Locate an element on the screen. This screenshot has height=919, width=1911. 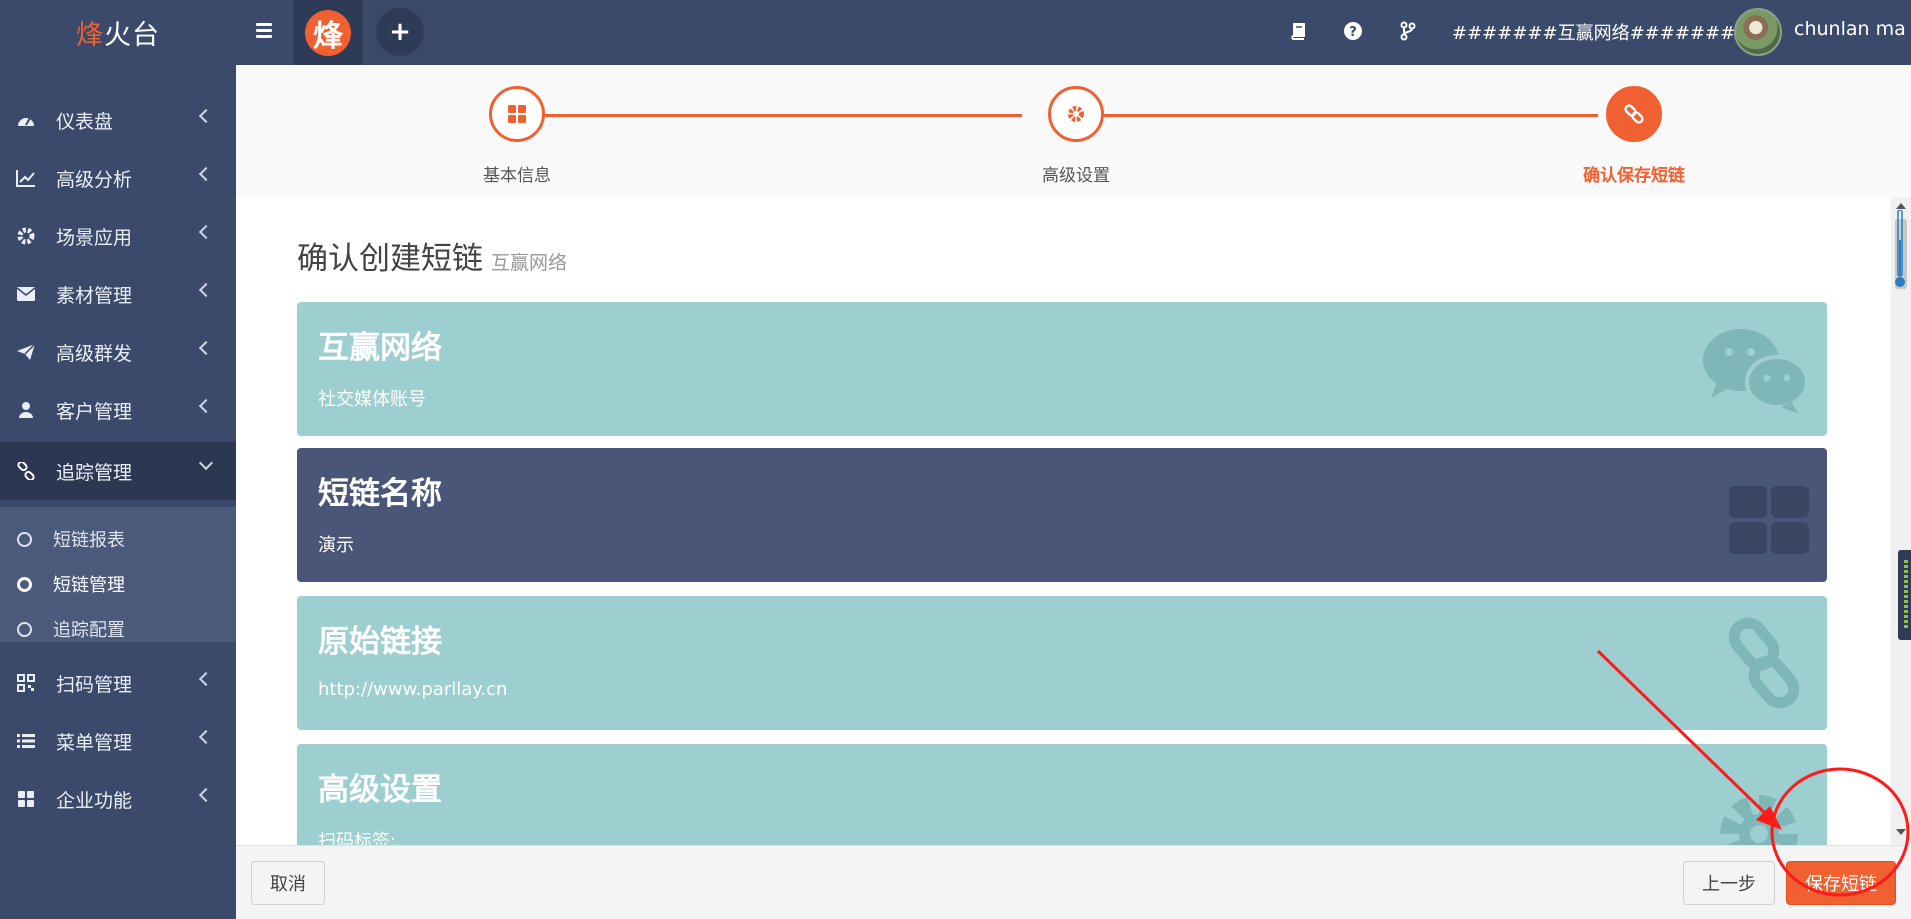
submenu-item-shortlink-report: 短链报表 is located at coordinates (118, 539).